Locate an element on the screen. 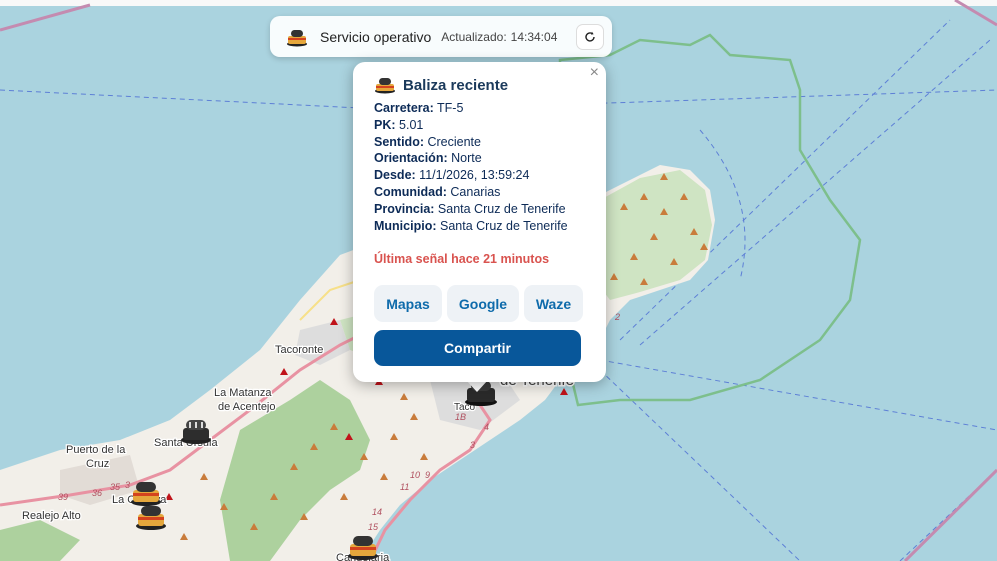 This screenshot has width=997, height=561. updated-time: 14:34:04 is located at coordinates (534, 36).